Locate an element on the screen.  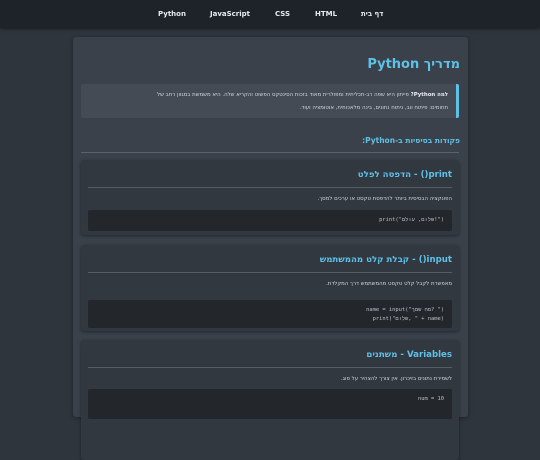
nav-link-css: CSS is located at coordinates (282, 14).